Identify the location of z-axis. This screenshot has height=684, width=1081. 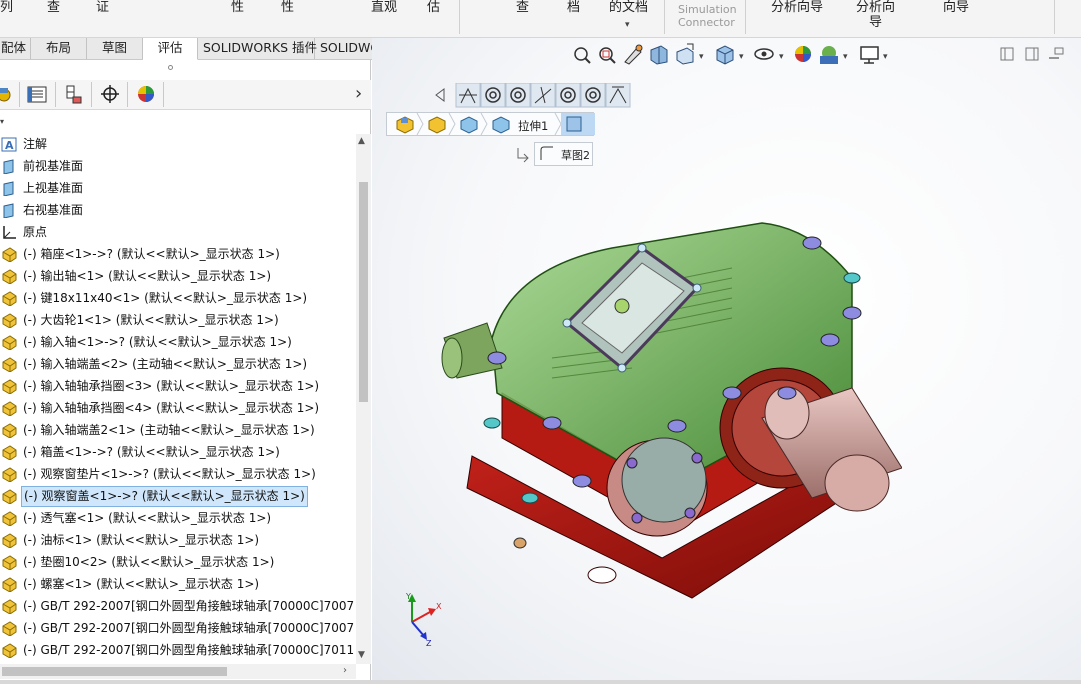
(418, 629).